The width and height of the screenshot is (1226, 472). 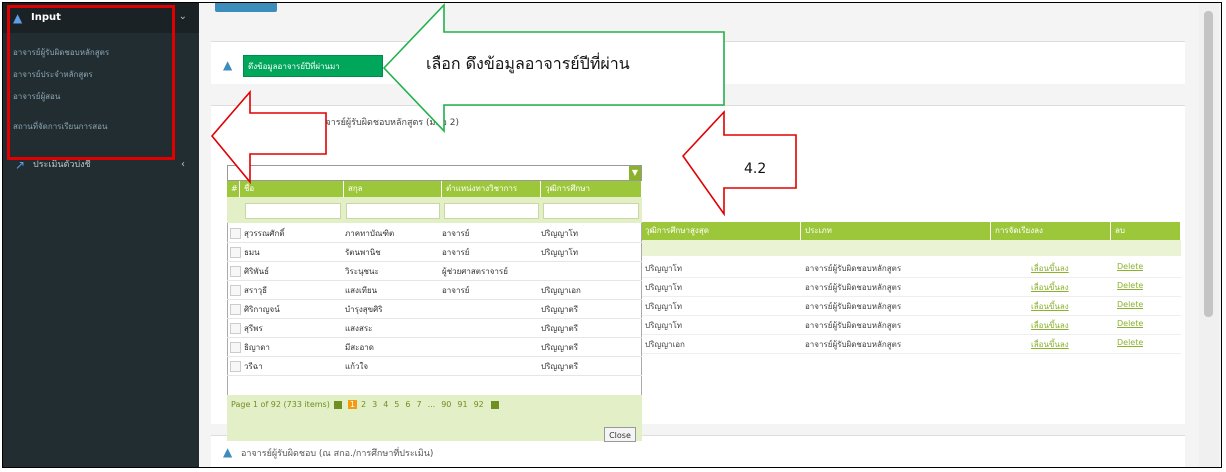 I want to click on red-callout-arrow-left, so click(x=268, y=137).